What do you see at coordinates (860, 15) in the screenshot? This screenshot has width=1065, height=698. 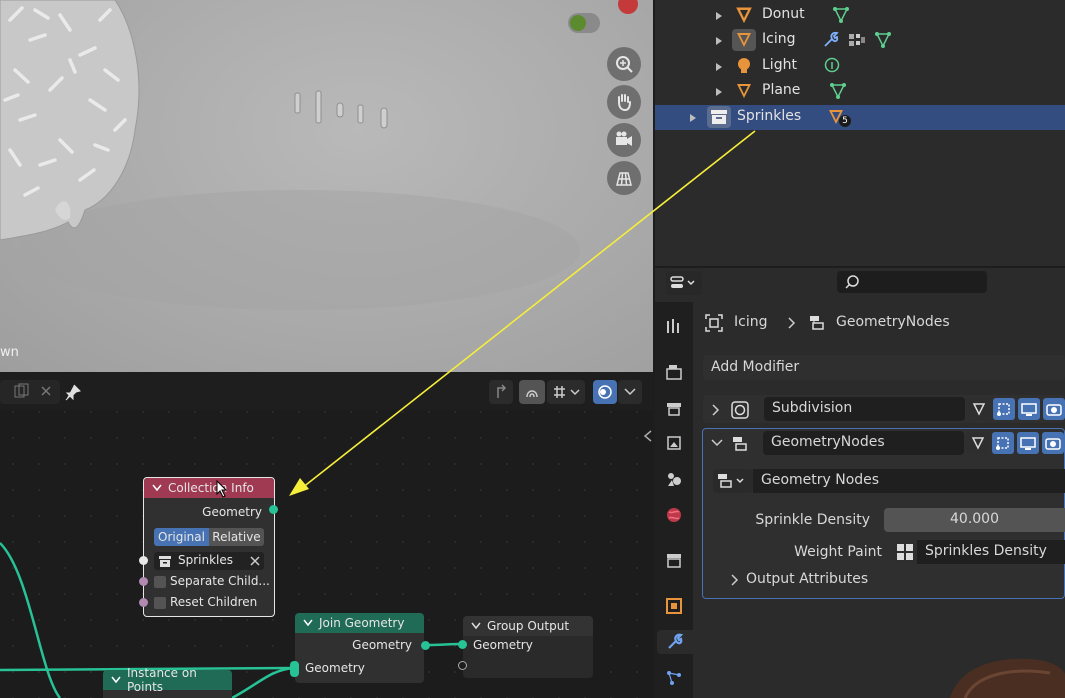 I see `outliner-item-donut: Donut` at bounding box center [860, 15].